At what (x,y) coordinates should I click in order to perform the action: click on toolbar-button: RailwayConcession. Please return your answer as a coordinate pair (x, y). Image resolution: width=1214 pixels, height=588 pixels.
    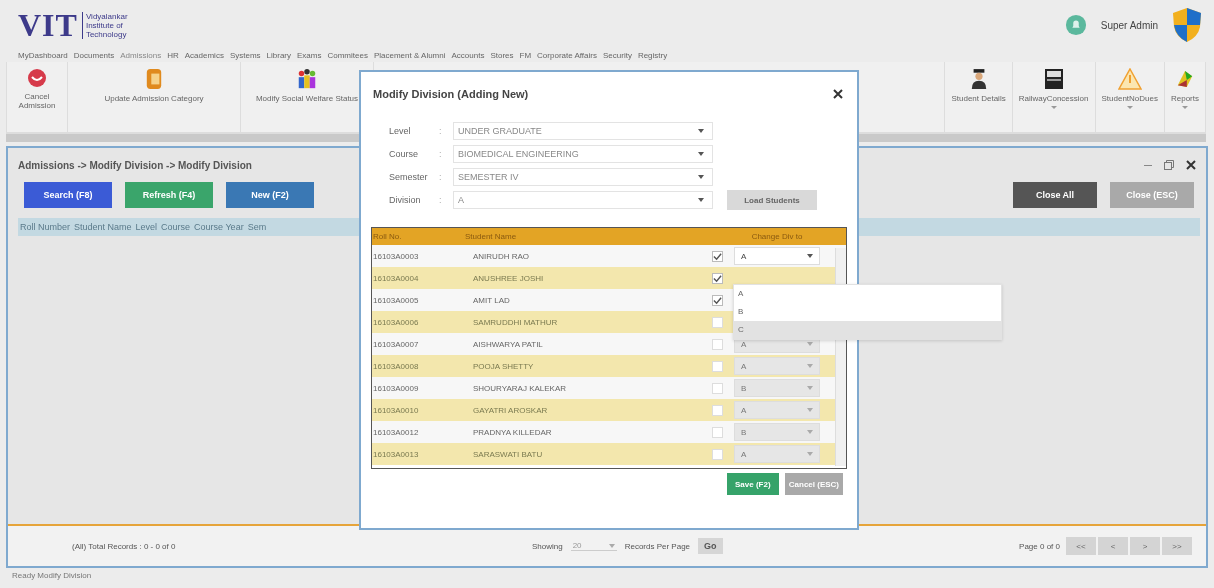
    Looking at the image, I should click on (1053, 97).